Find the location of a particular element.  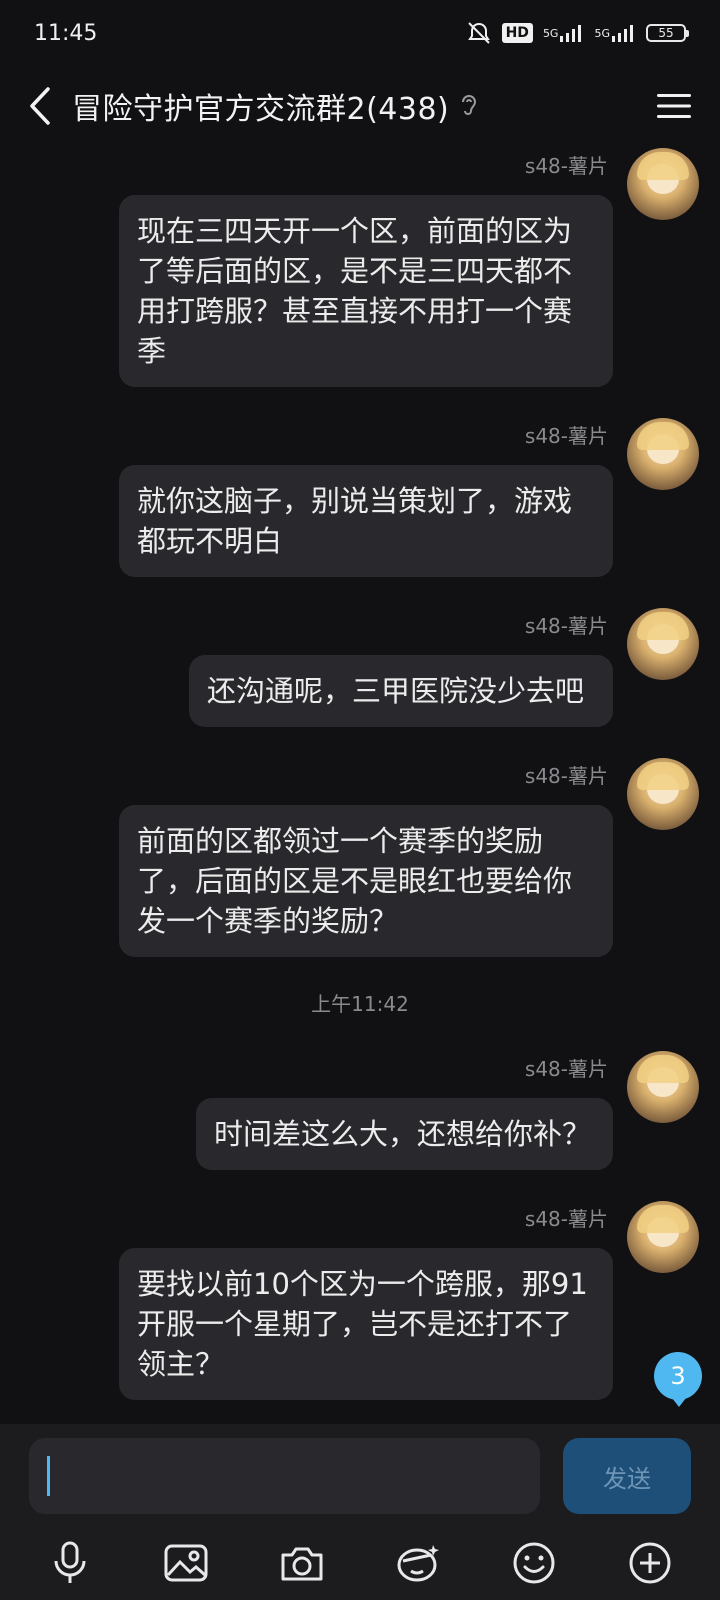

emoji-icon is located at coordinates (534, 1563).